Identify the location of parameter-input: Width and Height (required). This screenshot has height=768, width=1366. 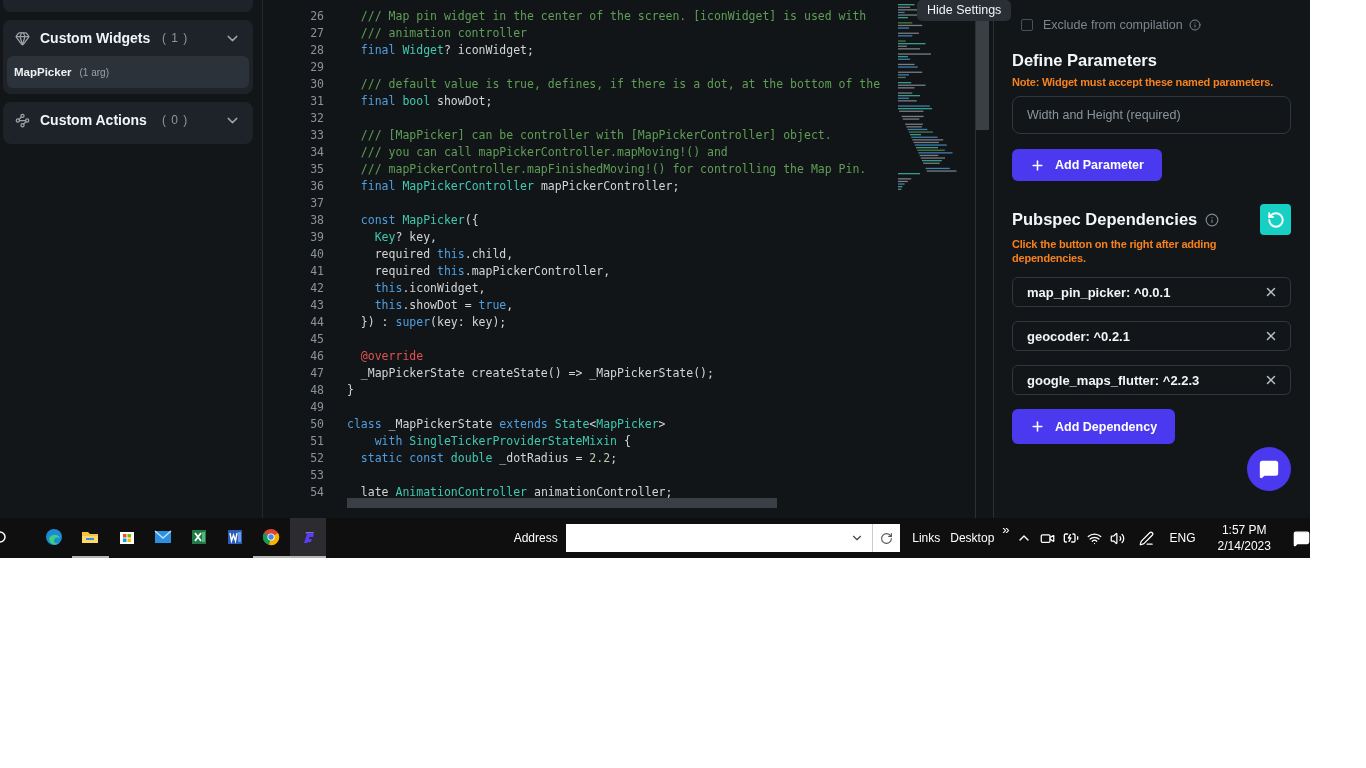
(1151, 115).